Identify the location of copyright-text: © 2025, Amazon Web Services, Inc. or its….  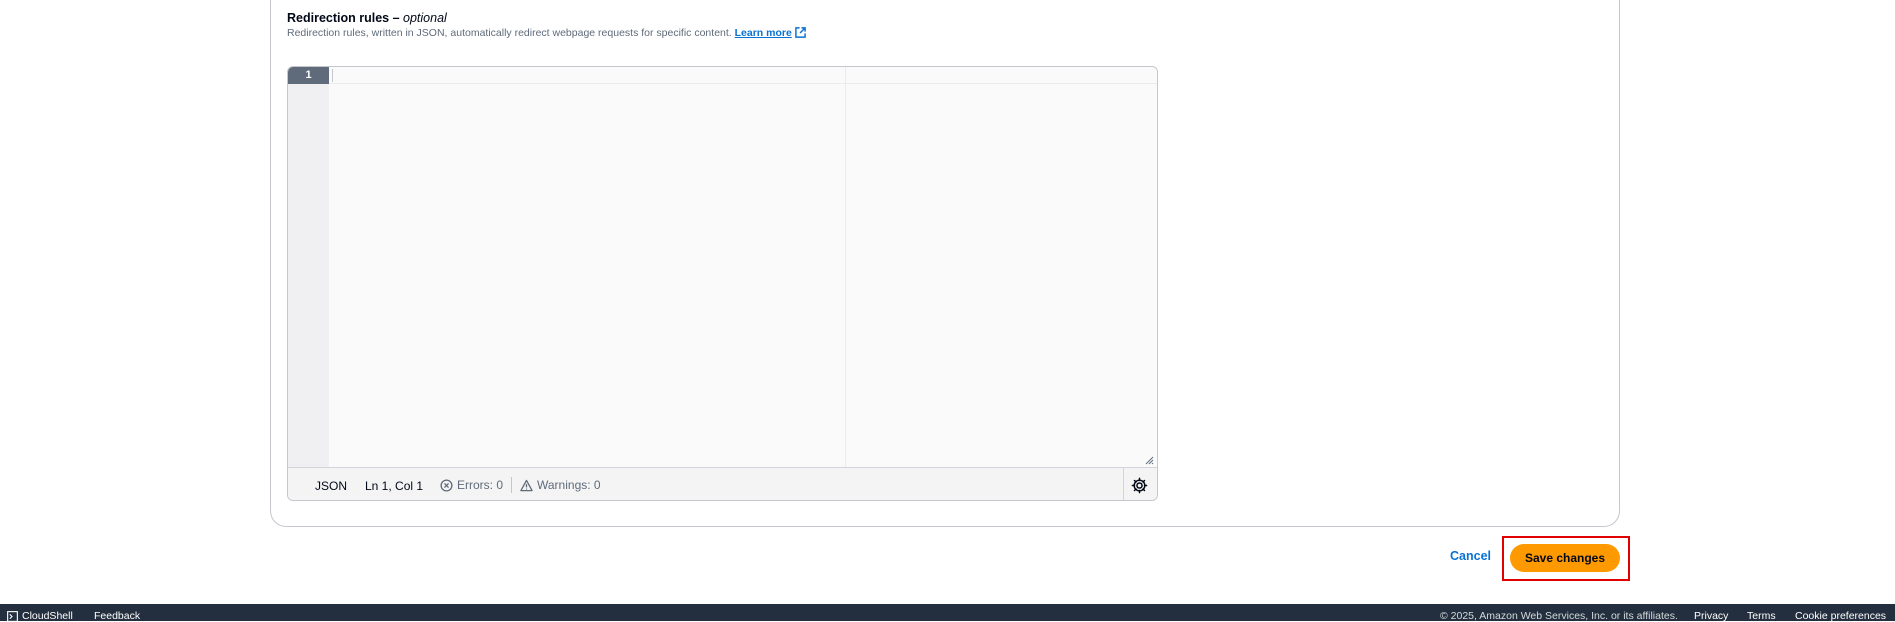
(1559, 616).